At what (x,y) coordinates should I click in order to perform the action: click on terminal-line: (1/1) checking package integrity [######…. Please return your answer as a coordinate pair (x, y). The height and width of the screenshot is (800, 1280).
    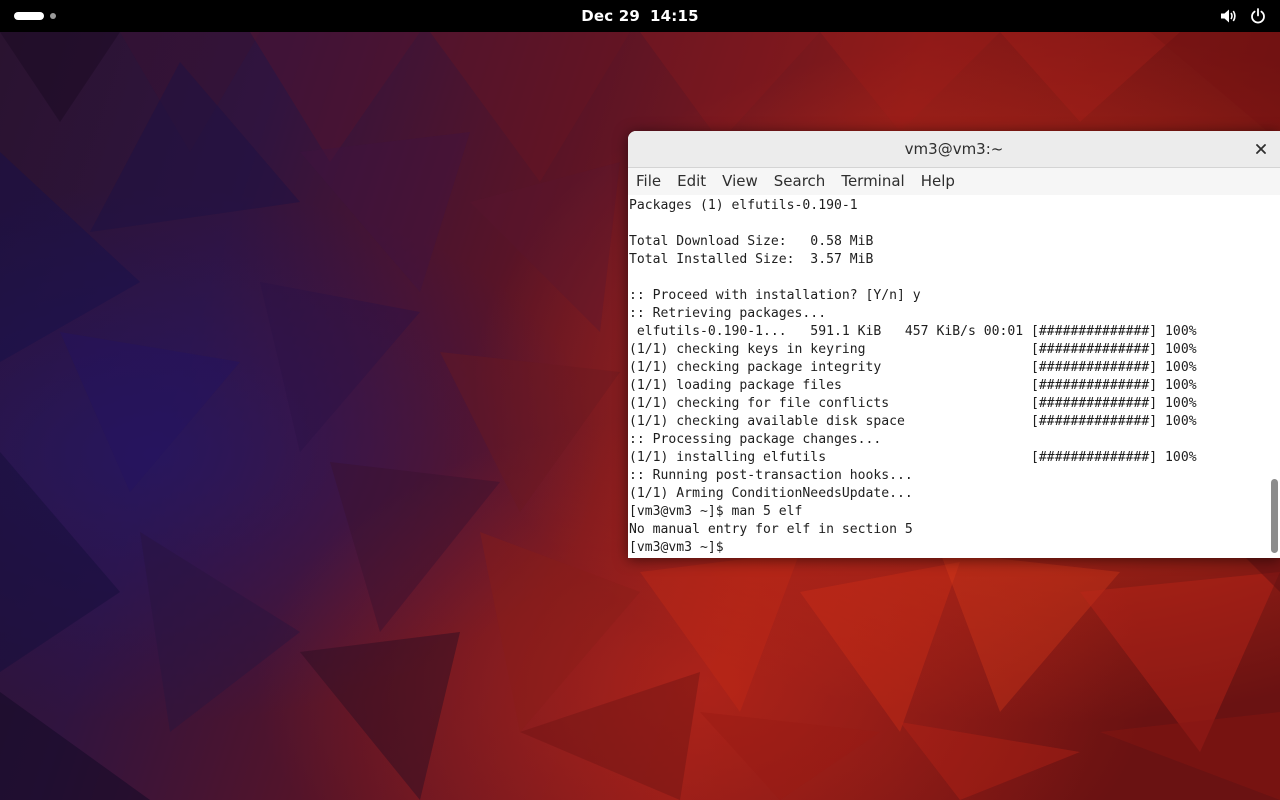
    Looking at the image, I should click on (913, 367).